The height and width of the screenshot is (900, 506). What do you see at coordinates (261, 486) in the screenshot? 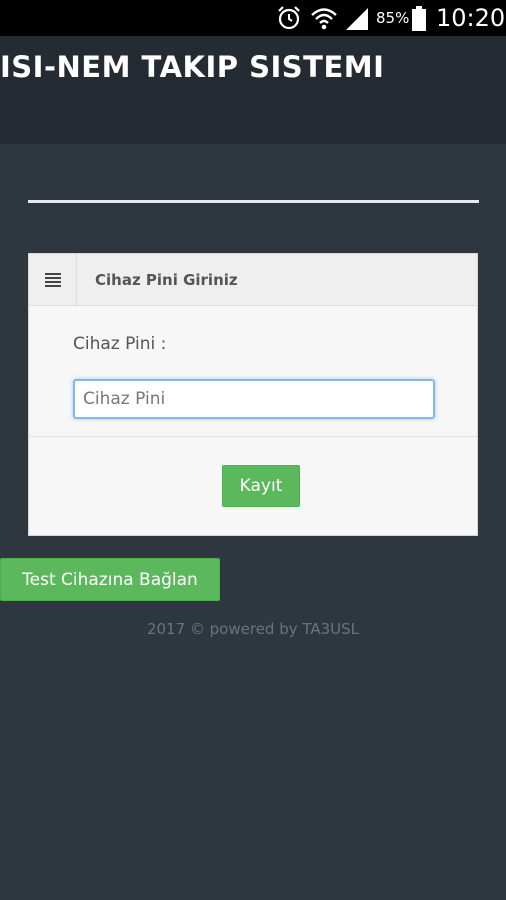
I see `save-button: Kayıt` at bounding box center [261, 486].